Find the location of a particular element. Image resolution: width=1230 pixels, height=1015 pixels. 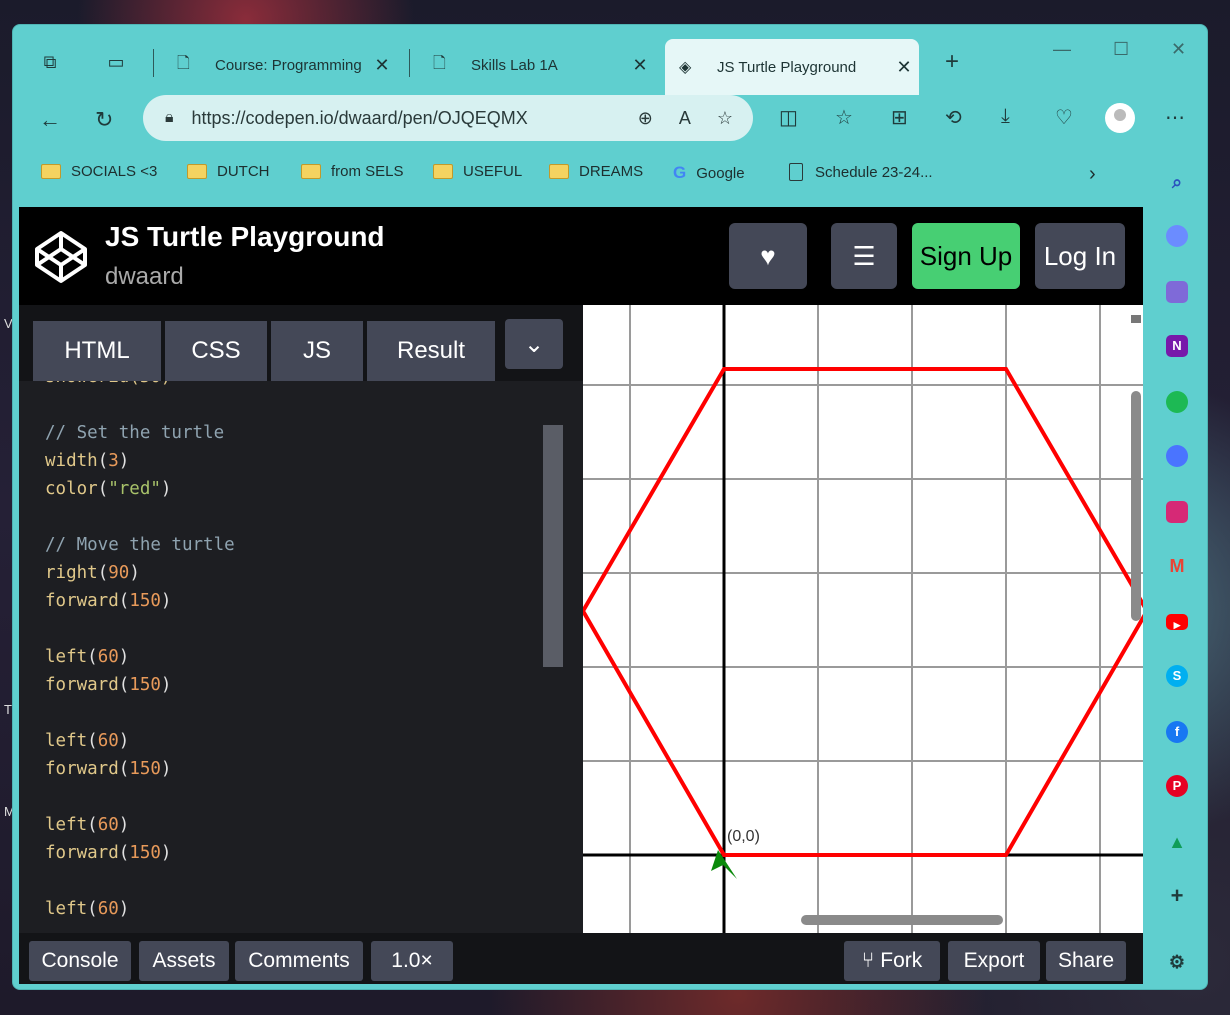

copilot-icon is located at coordinates (1177, 236).